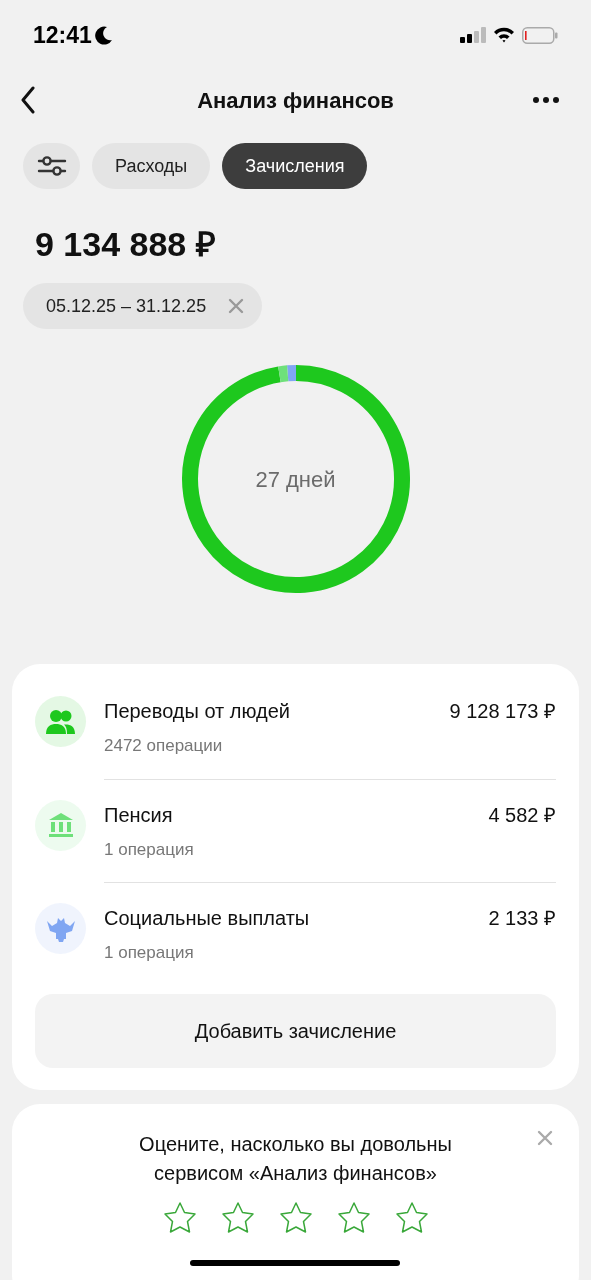 This screenshot has height=1280, width=591. I want to click on status-time: 12:41, so click(62, 35).